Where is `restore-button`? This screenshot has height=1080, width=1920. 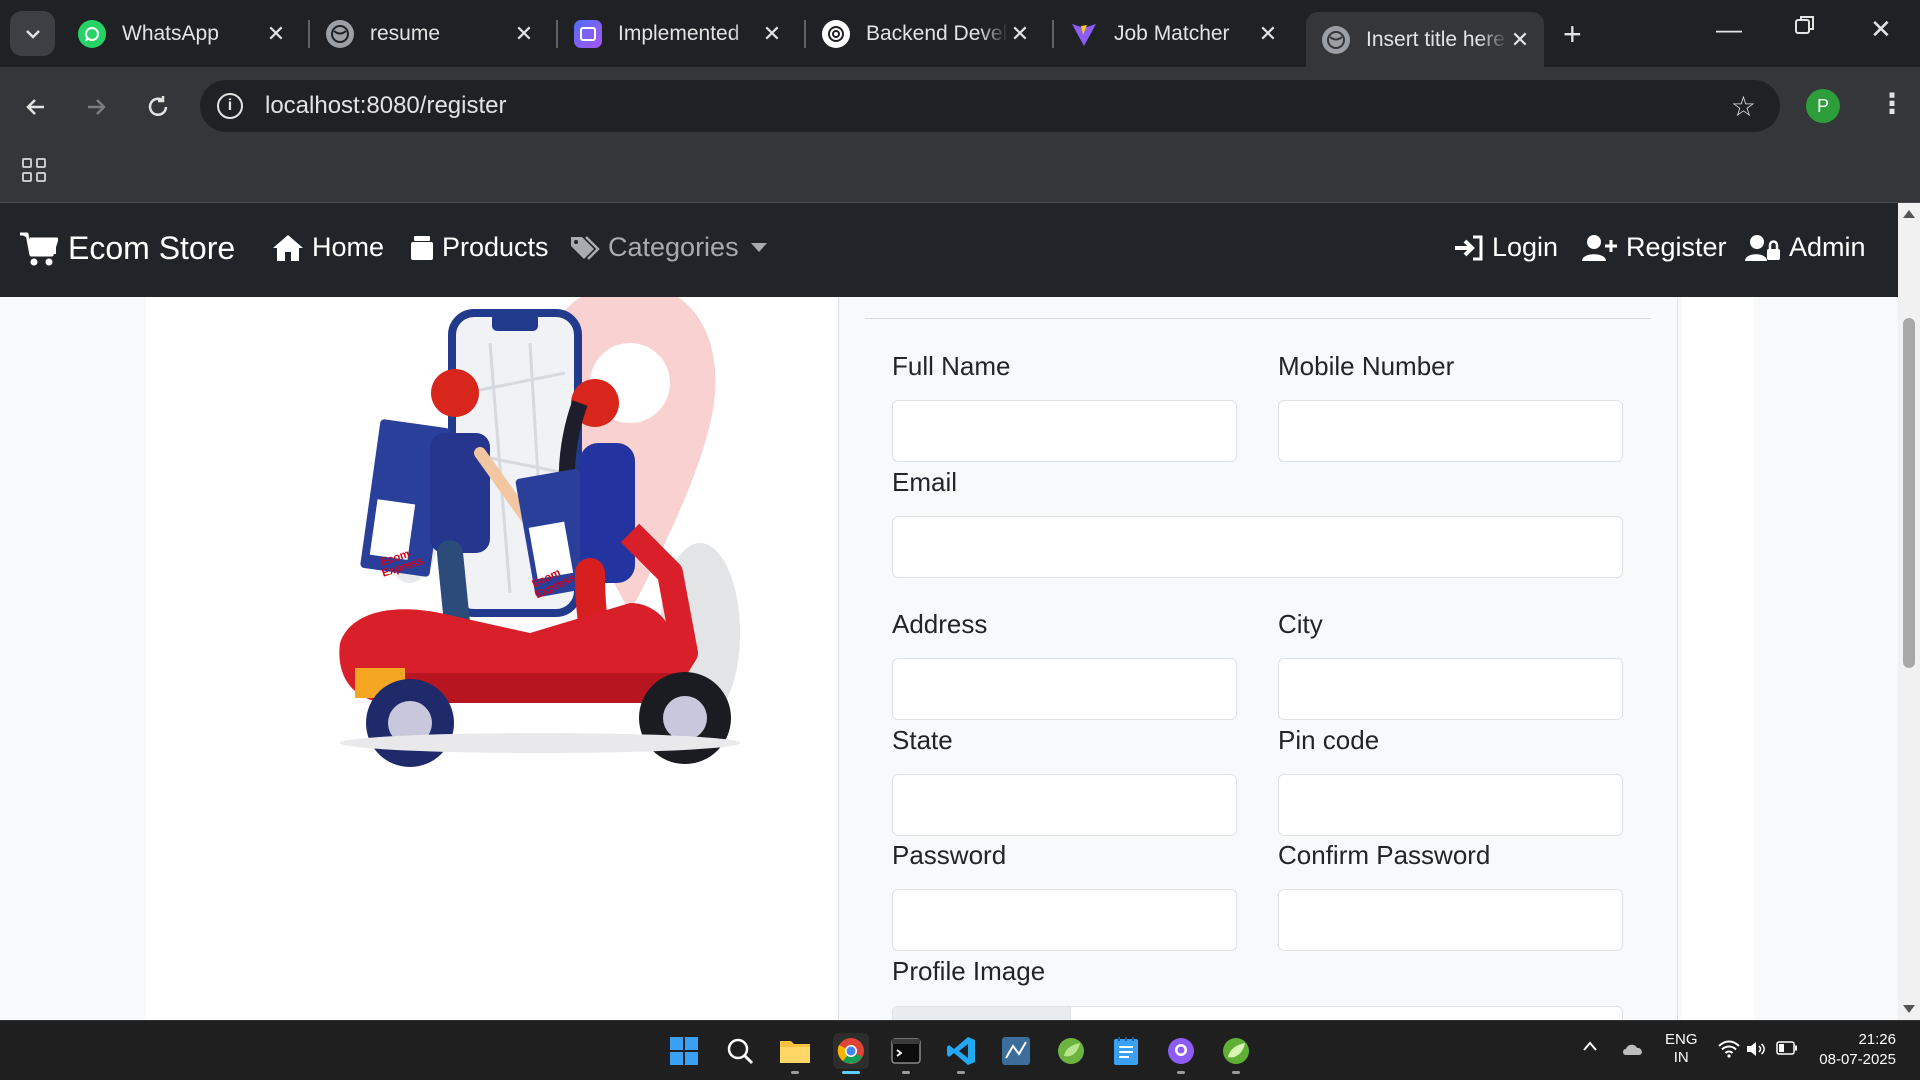
restore-button is located at coordinates (1805, 27).